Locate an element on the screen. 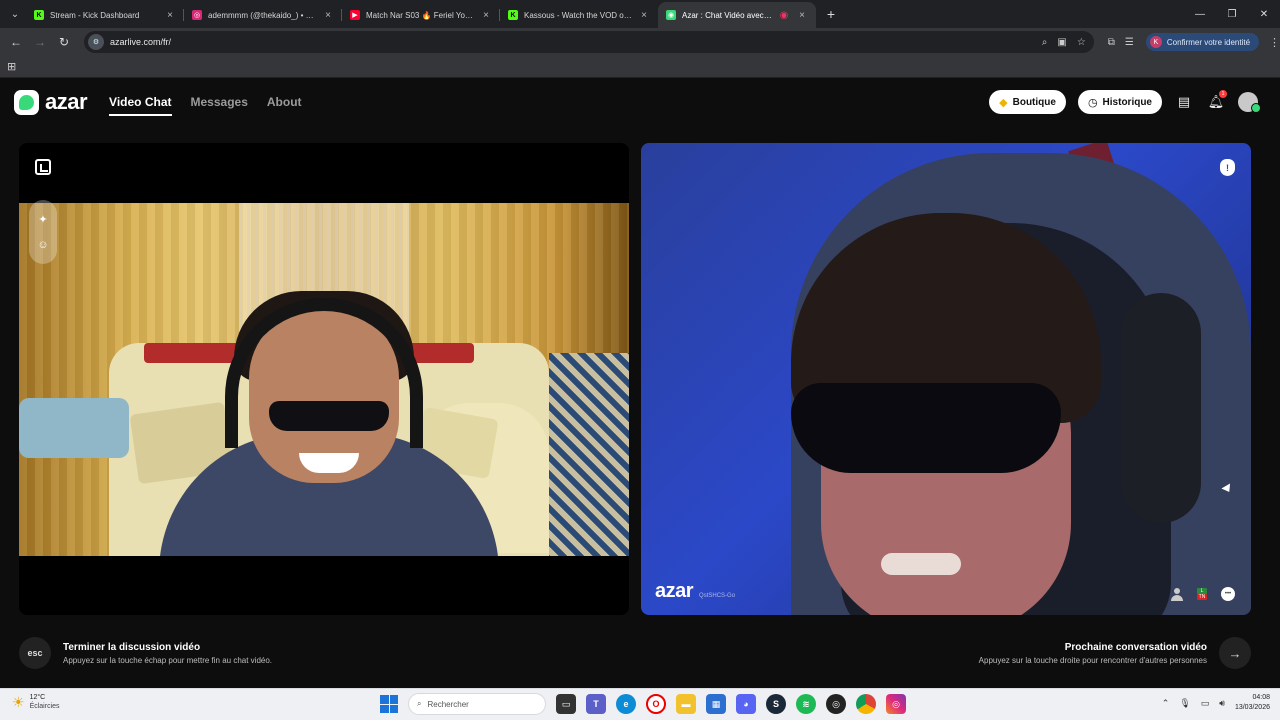 Image resolution: width=1280 pixels, height=720 pixels. site-info-icon: ⚙ is located at coordinates (96, 42).